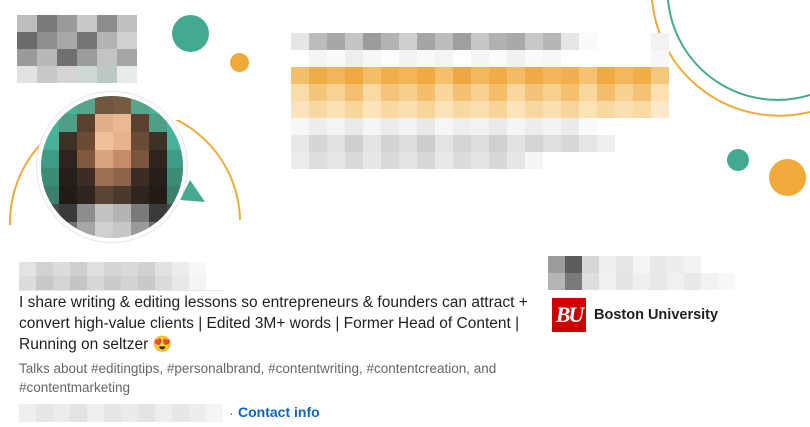 This screenshot has width=810, height=427. I want to click on contact-info-link: Contact info, so click(279, 412).